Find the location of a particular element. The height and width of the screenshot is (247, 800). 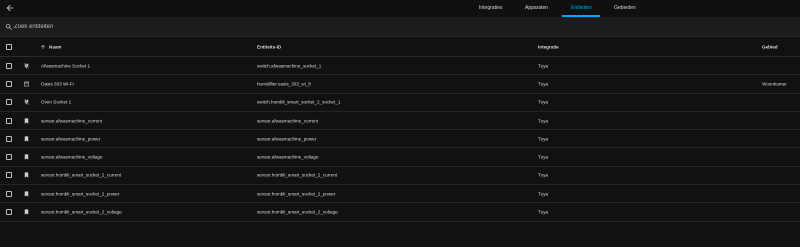

tab-apparaten: Apparaten is located at coordinates (536, 8).